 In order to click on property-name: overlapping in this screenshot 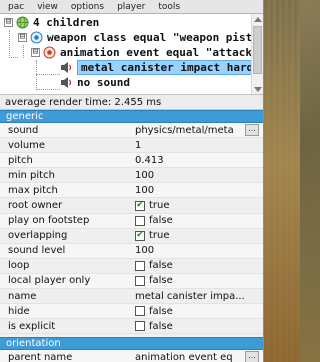, I will do `click(38, 236)`.